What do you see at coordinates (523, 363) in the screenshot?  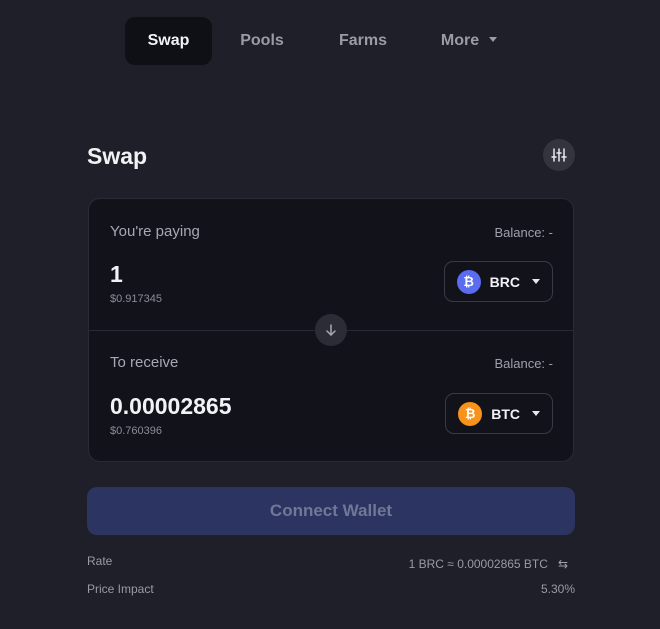 I see `receive-balance: Balance: -` at bounding box center [523, 363].